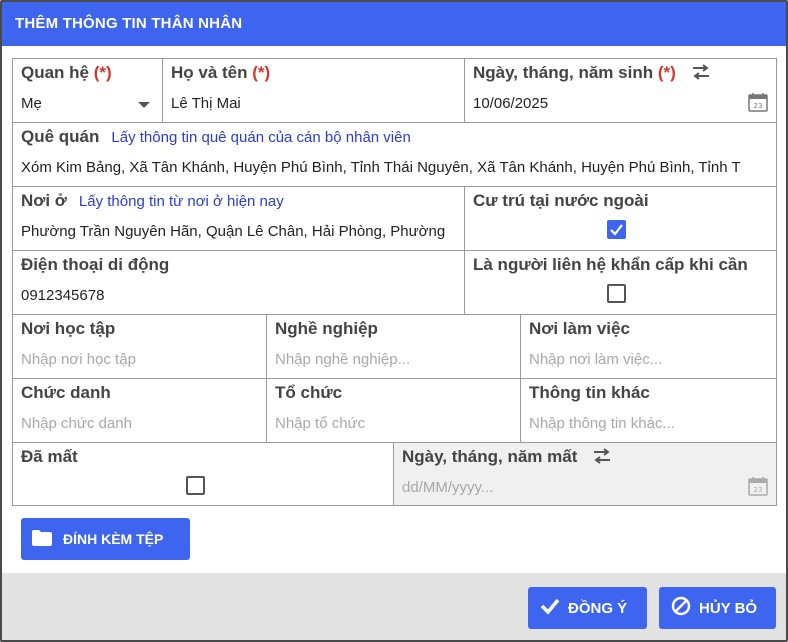 The height and width of the screenshot is (642, 788). I want to click on abroad-field: Cư trú tại nước ngoài, so click(620, 219).